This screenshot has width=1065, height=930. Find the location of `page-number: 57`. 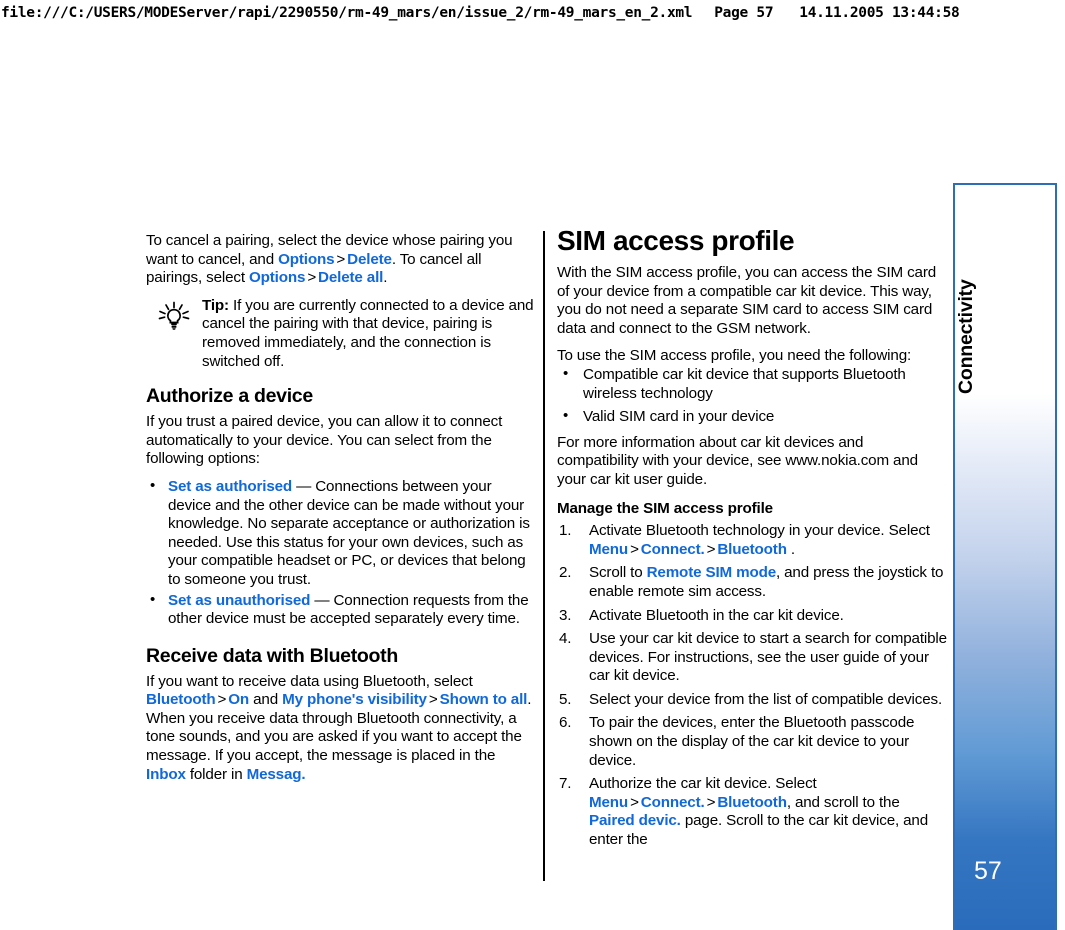

page-number: 57 is located at coordinates (988, 871).